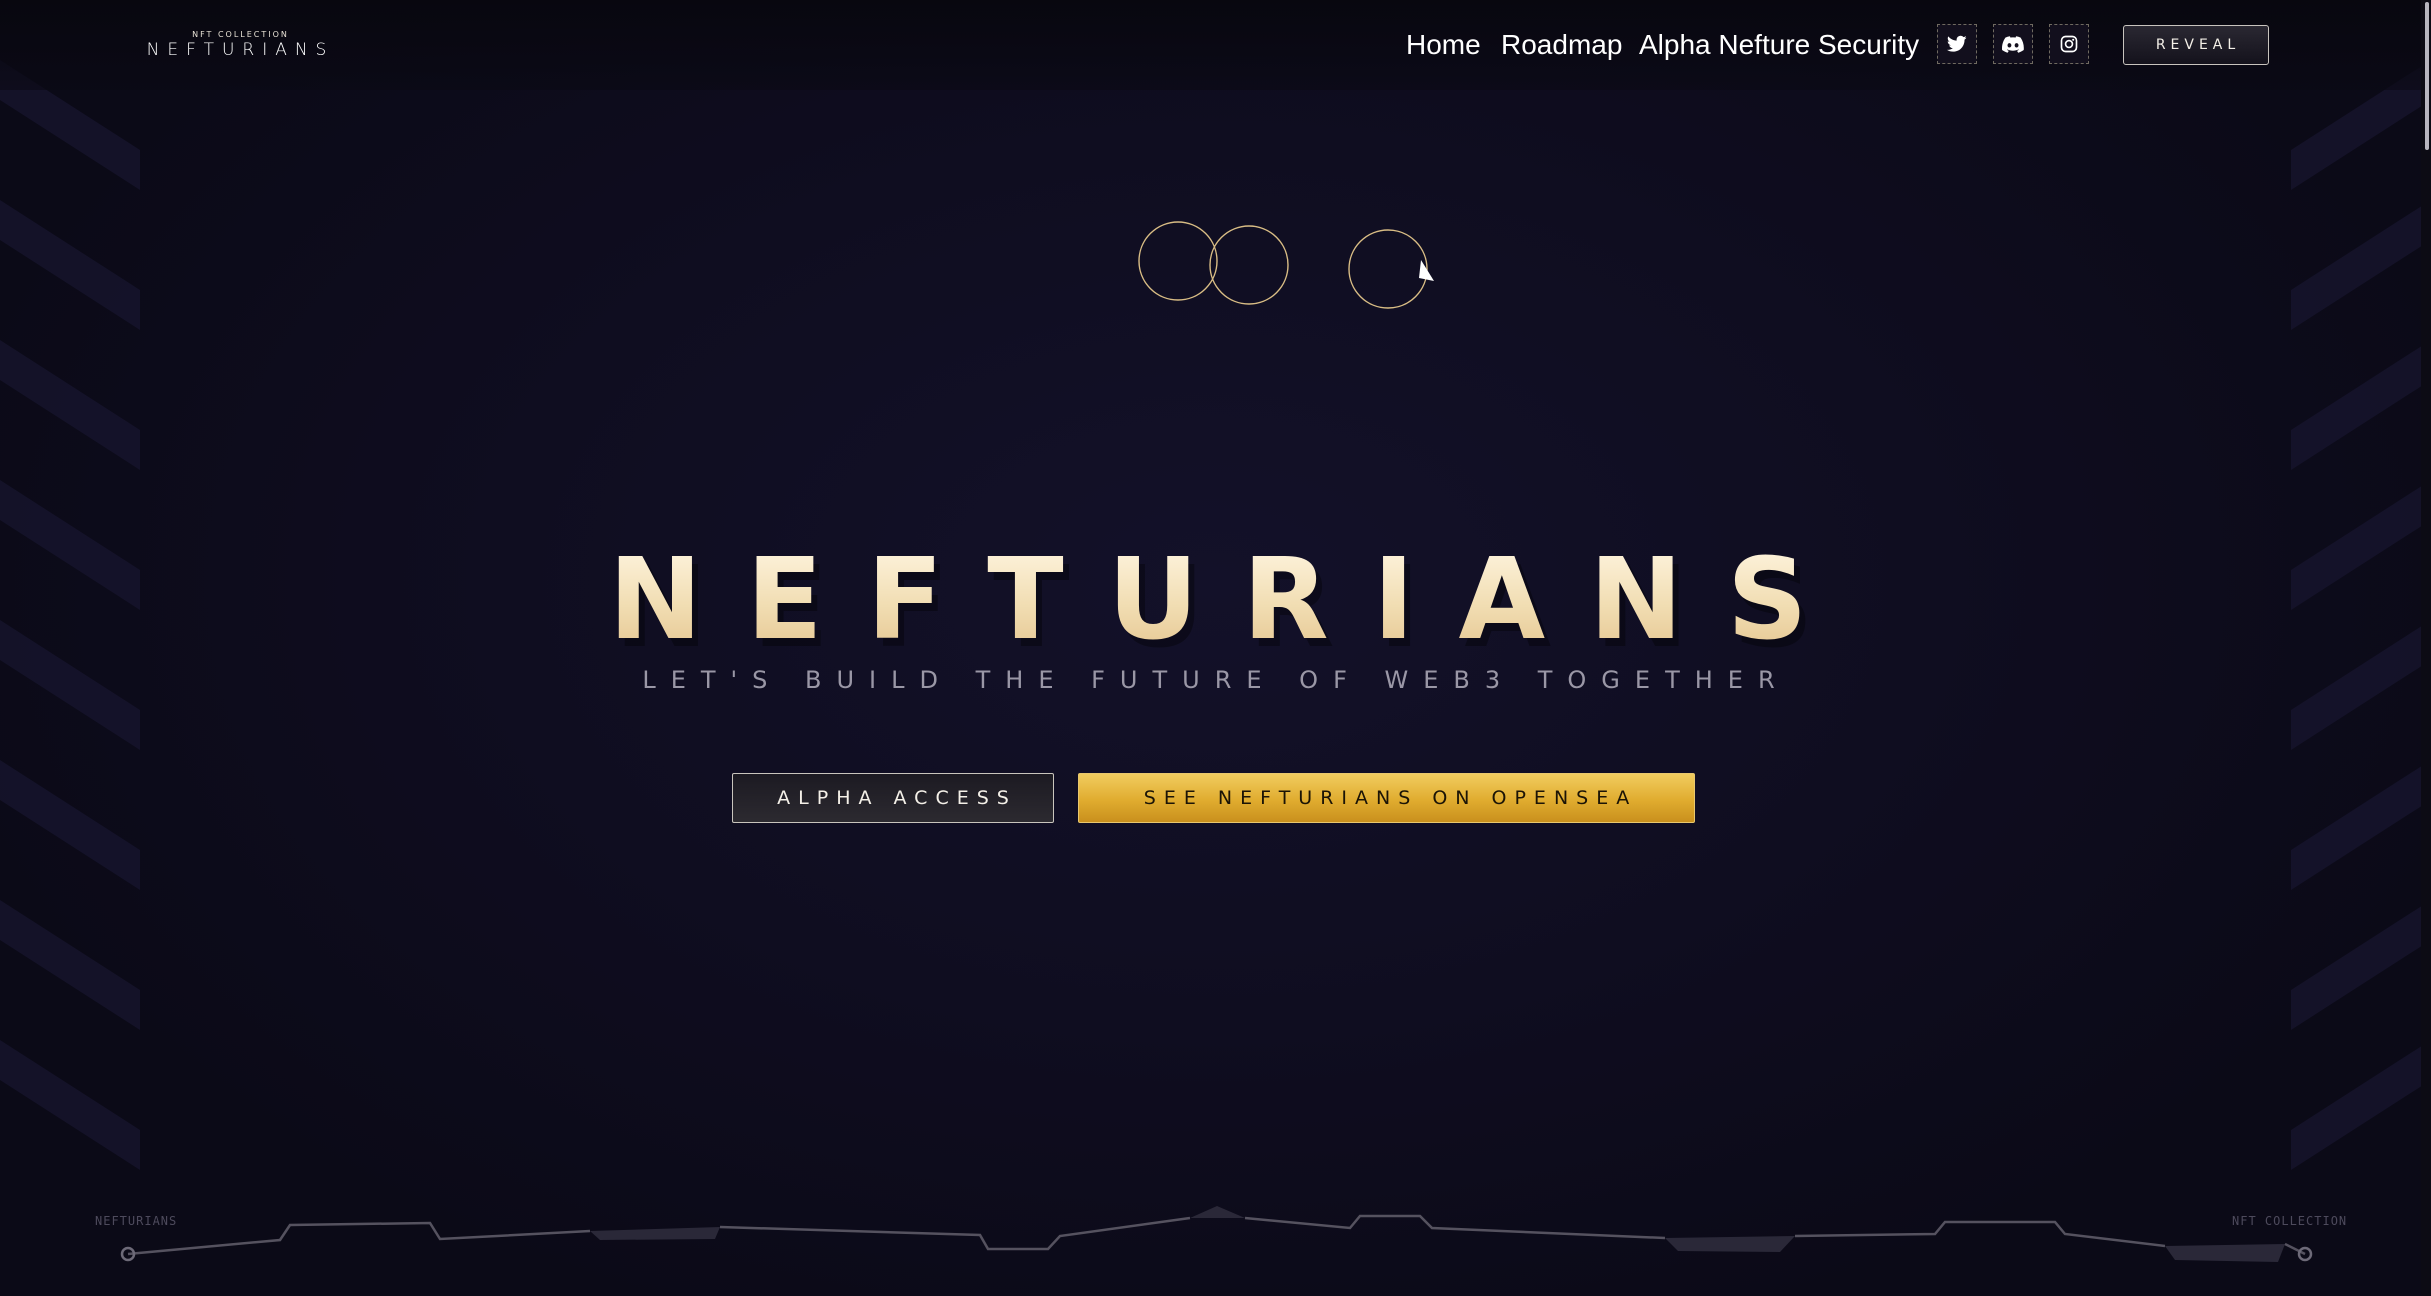 The width and height of the screenshot is (2431, 1296). I want to click on page-scrollbar, so click(2426, 648).